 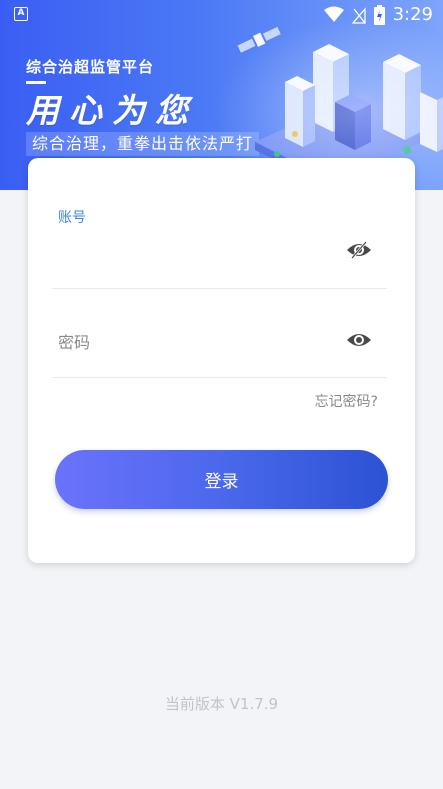 What do you see at coordinates (333, 14) in the screenshot?
I see `wifi-icon` at bounding box center [333, 14].